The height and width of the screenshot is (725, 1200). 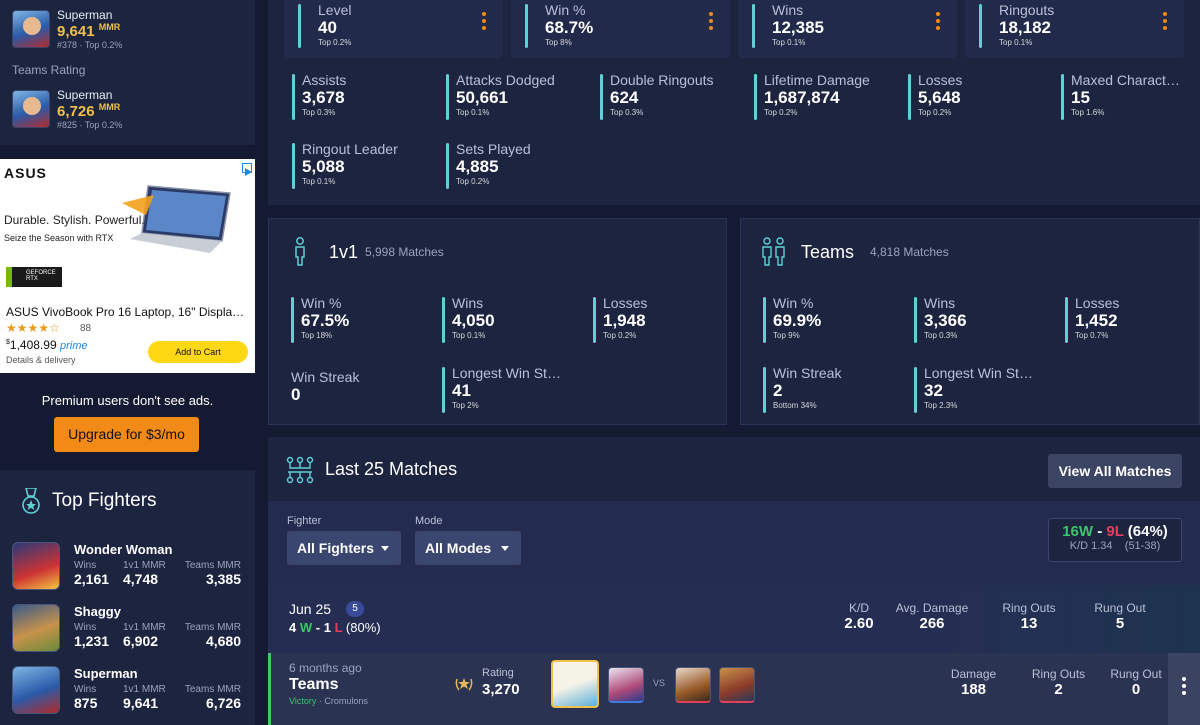 What do you see at coordinates (350, 149) in the screenshot?
I see `stat-label: Ringout Leader` at bounding box center [350, 149].